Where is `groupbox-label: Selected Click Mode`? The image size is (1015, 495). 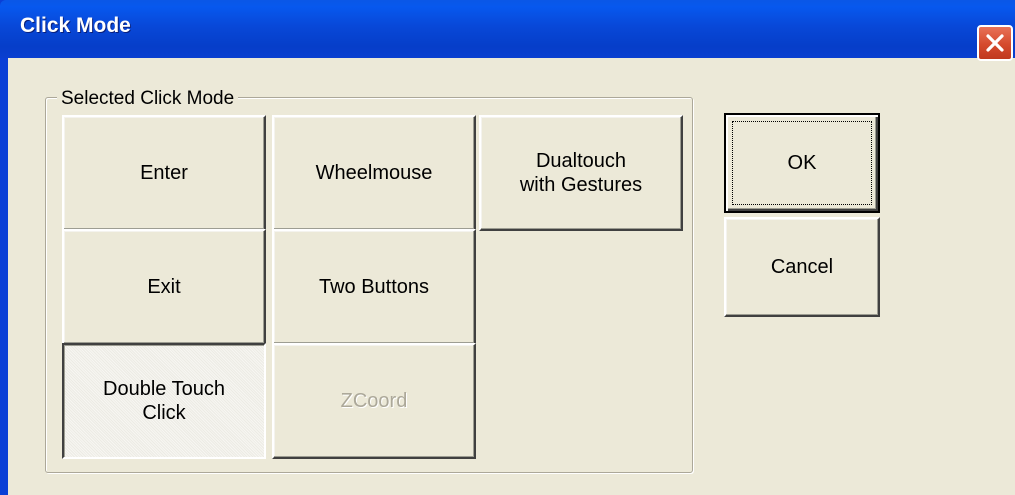 groupbox-label: Selected Click Mode is located at coordinates (148, 99).